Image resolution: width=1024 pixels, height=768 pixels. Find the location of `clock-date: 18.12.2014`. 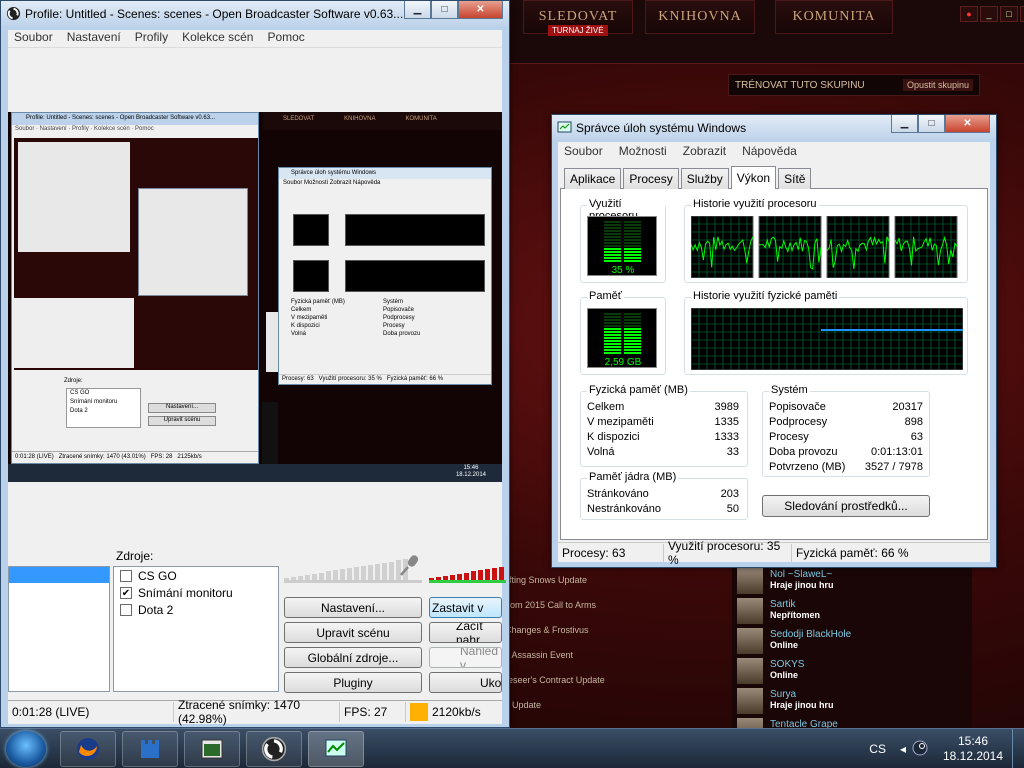

clock-date: 18.12.2014 is located at coordinates (973, 756).